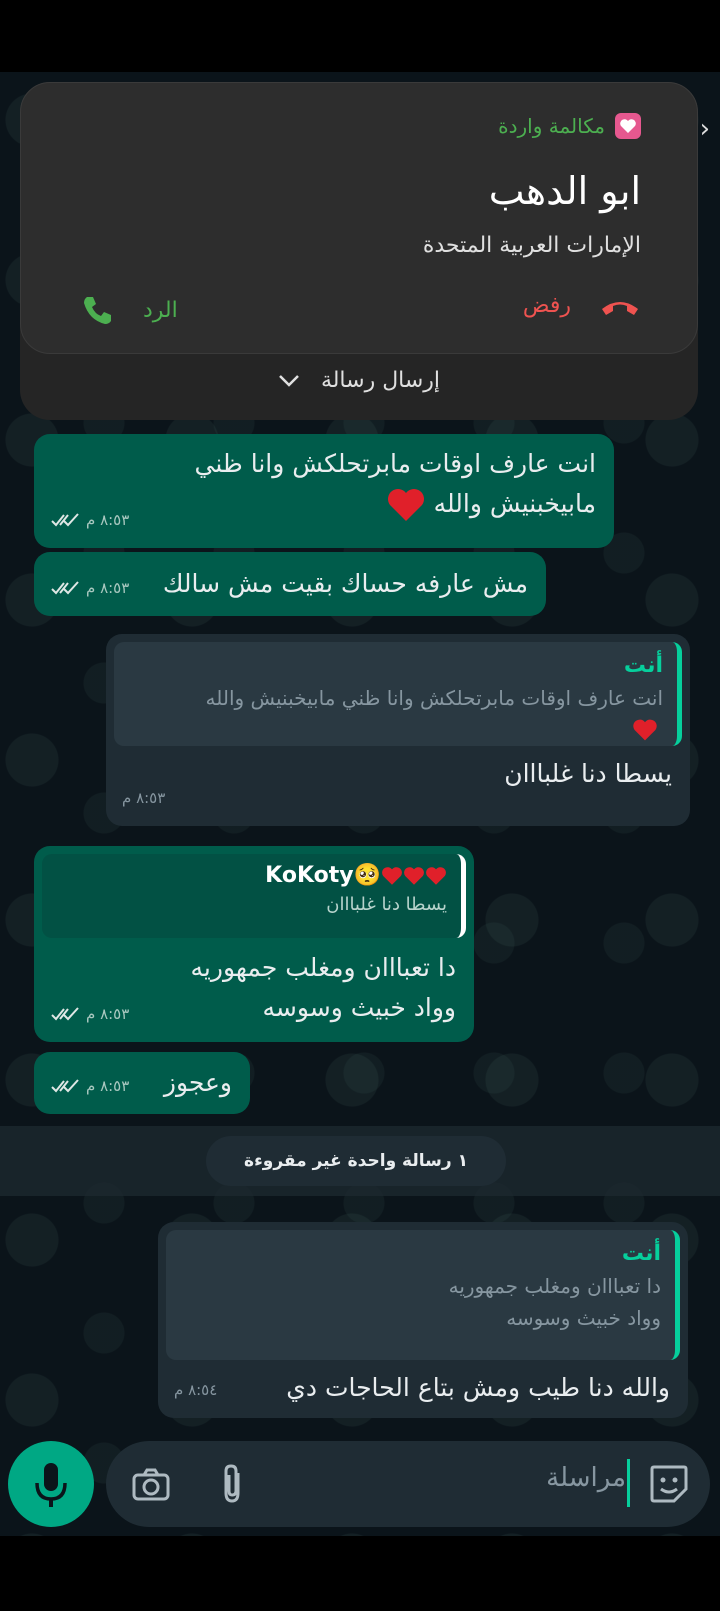 The height and width of the screenshot is (1611, 720). I want to click on notification-app-name: مكالمة واردة, so click(551, 126).